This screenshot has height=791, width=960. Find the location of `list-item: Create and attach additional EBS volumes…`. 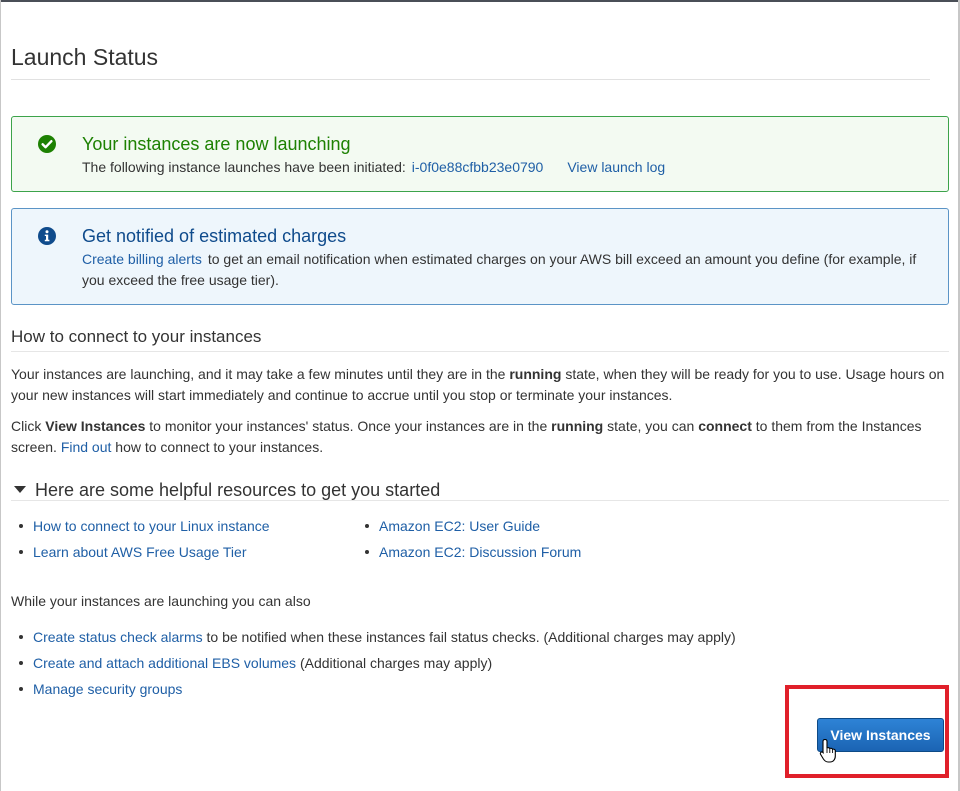

list-item: Create and attach additional EBS volumes… is located at coordinates (373, 666).